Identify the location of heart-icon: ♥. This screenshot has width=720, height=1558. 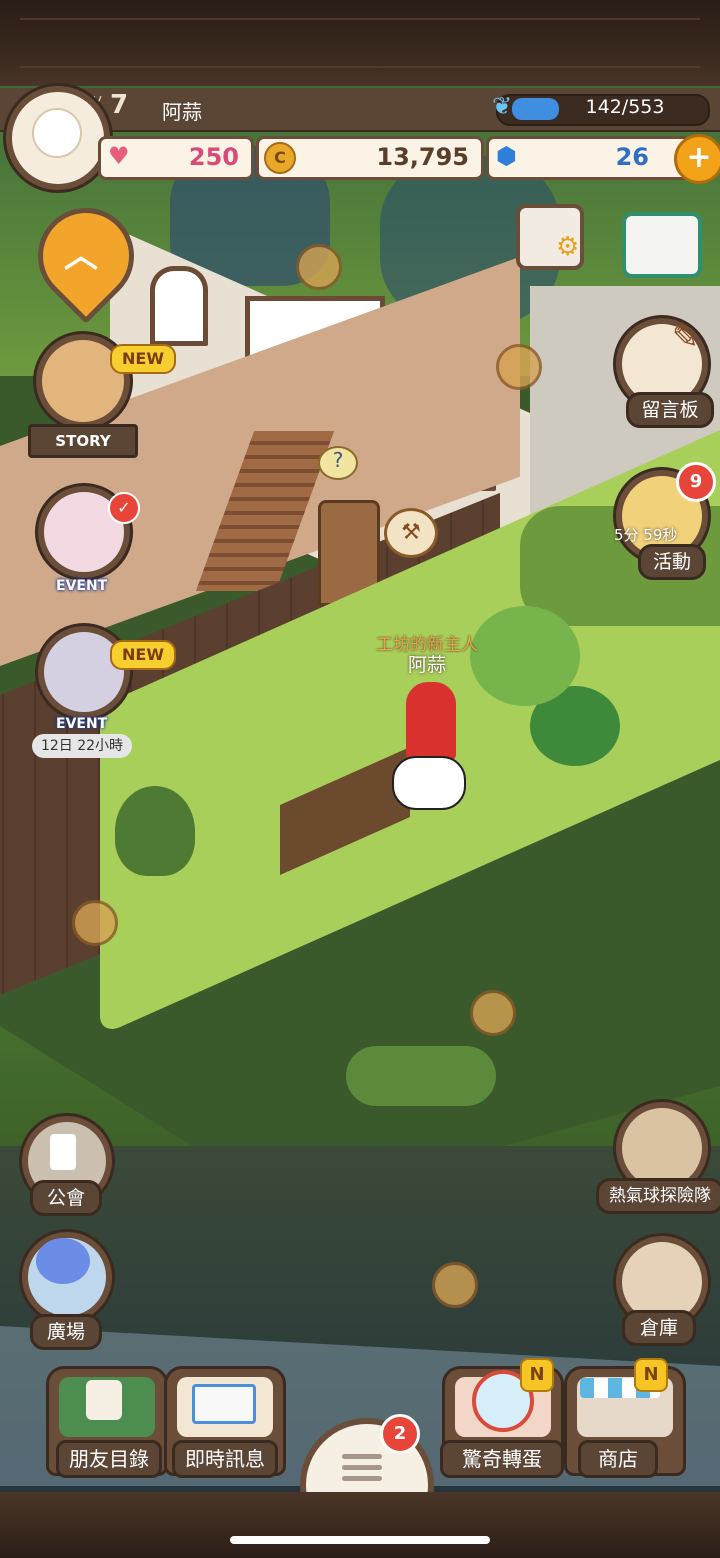
(119, 156).